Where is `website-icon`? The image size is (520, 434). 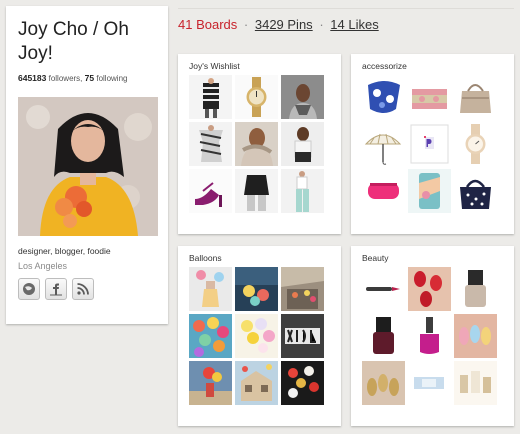 website-icon is located at coordinates (29, 289).